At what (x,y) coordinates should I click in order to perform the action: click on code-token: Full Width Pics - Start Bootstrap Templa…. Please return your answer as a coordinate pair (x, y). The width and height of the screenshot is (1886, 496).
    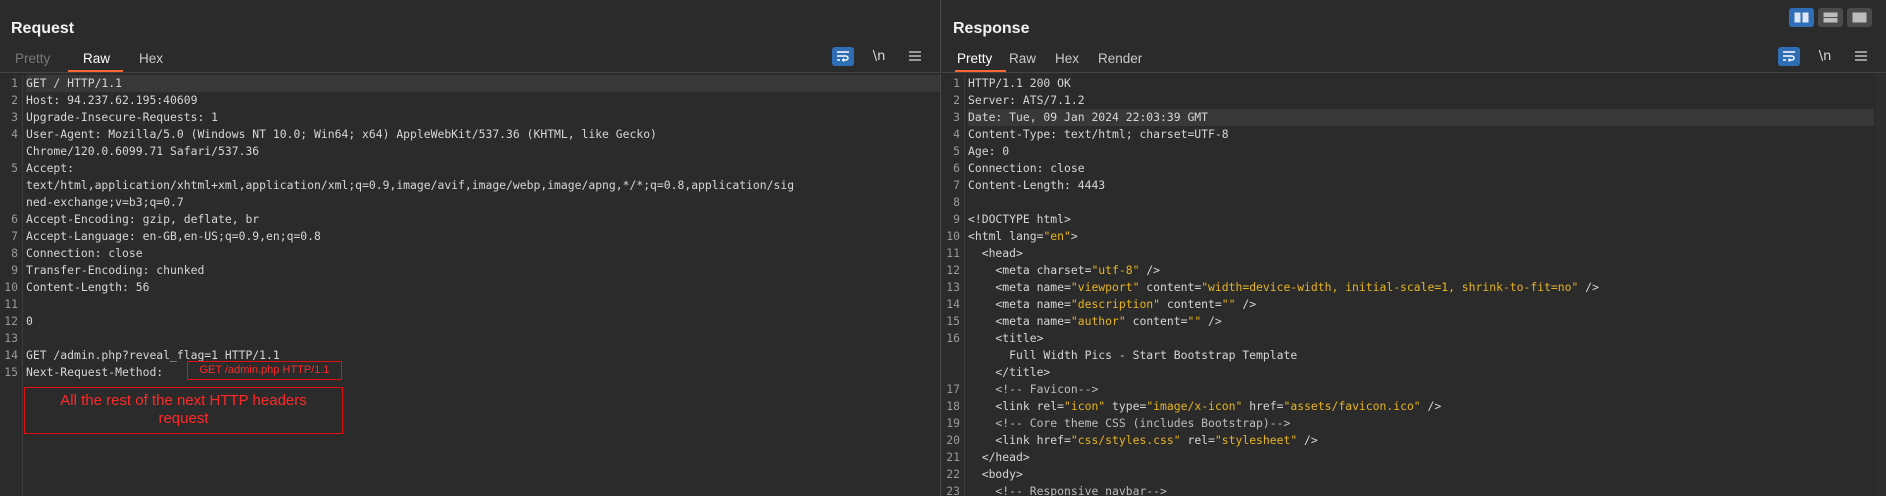
    Looking at the image, I should click on (1133, 355).